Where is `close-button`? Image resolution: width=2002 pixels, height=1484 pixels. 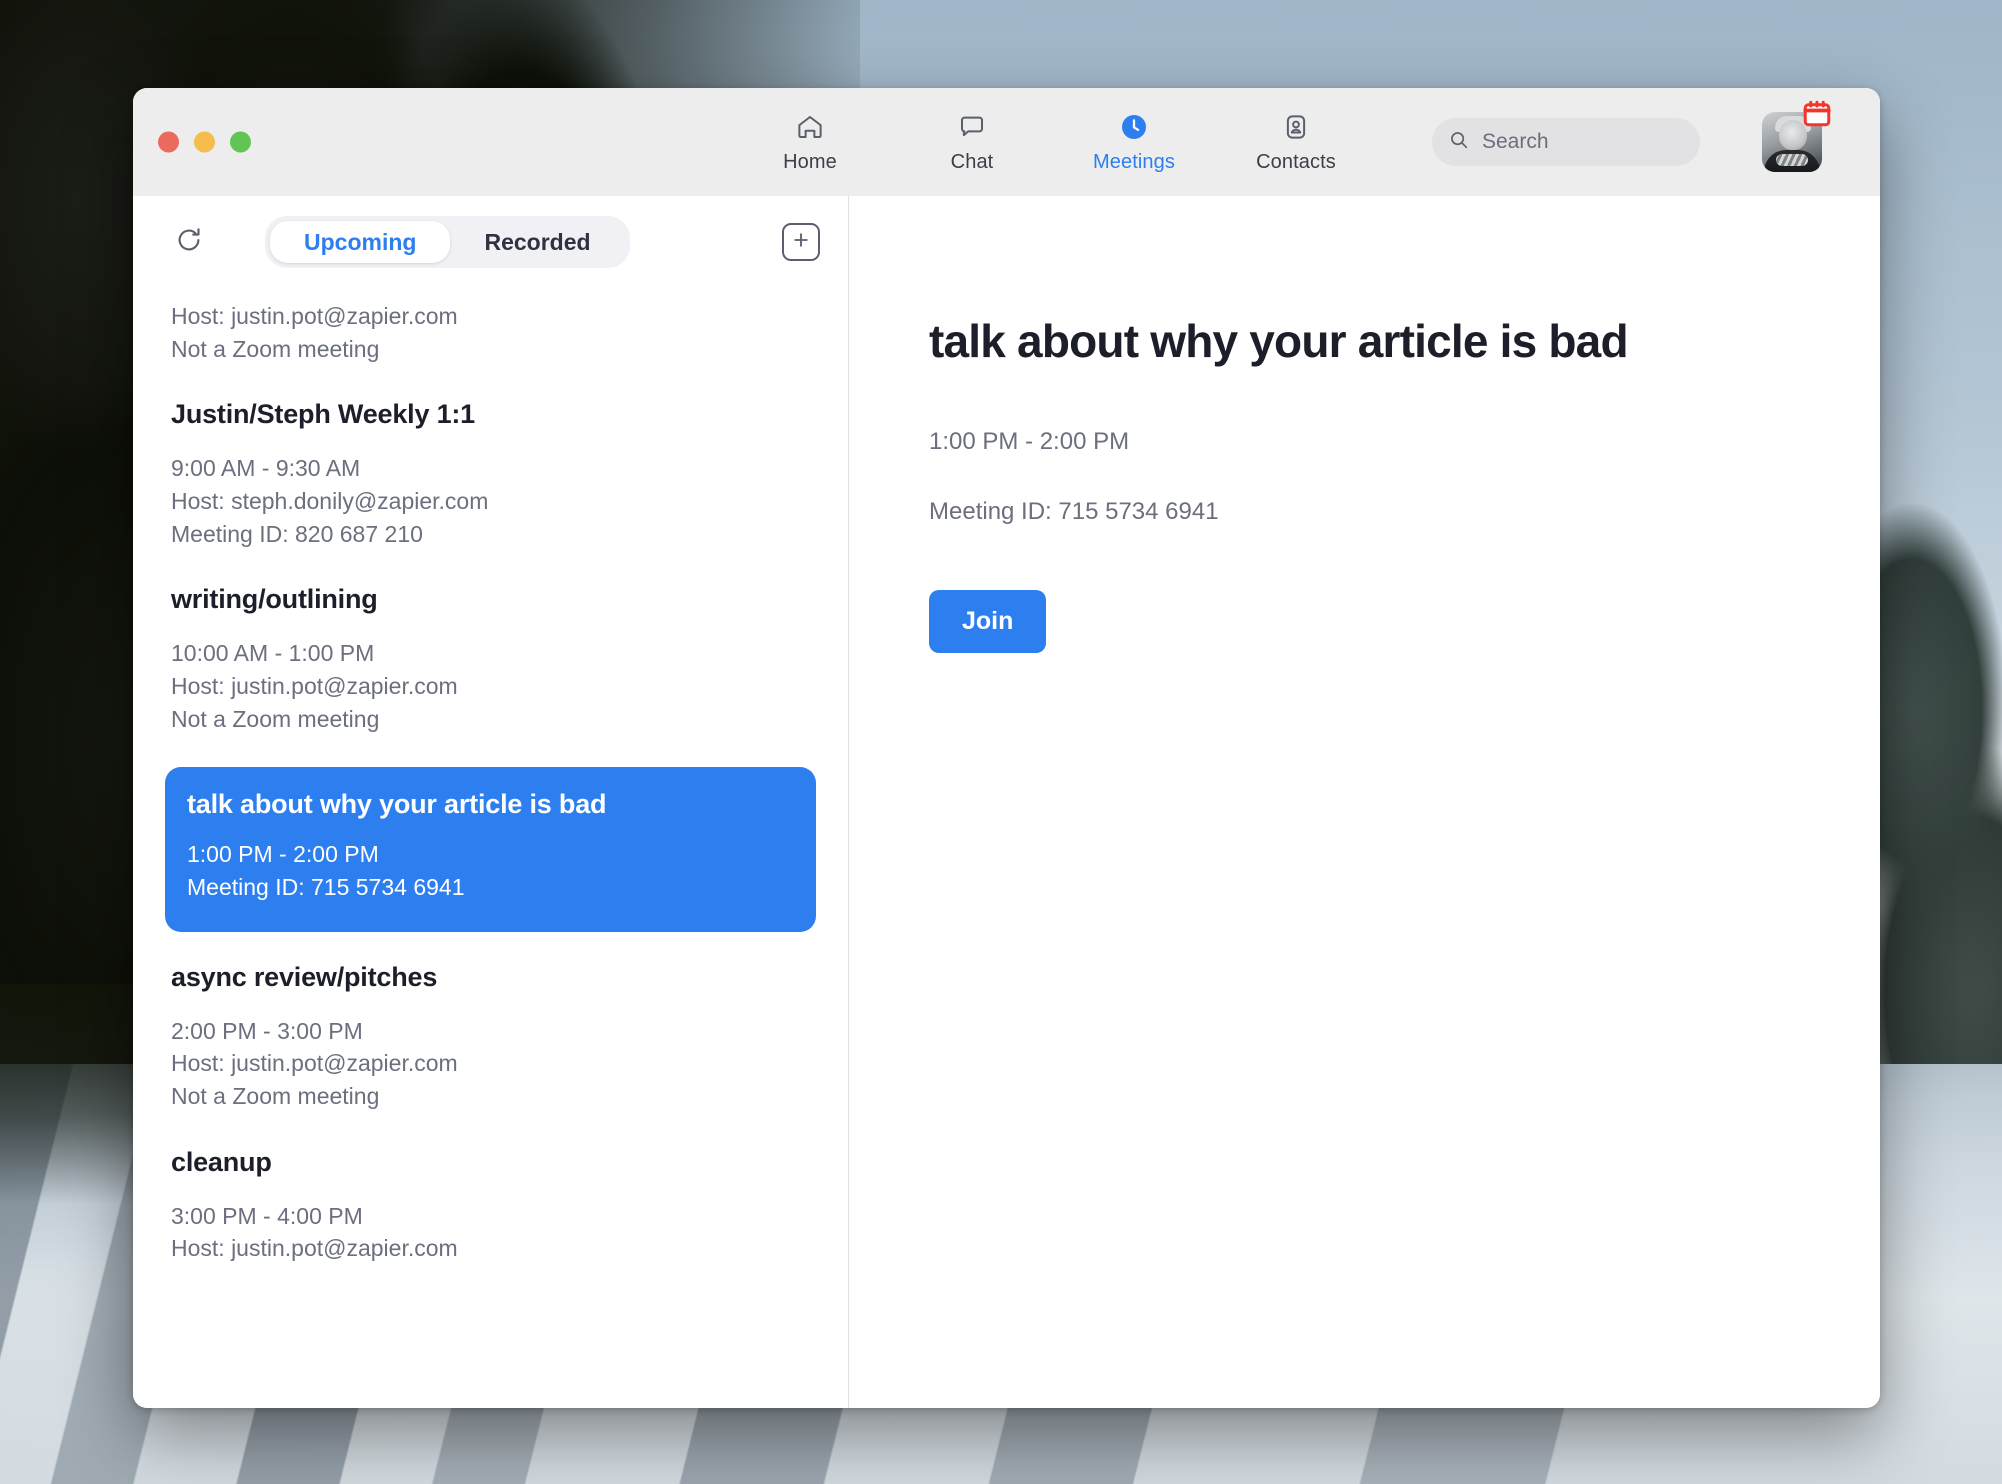
close-button is located at coordinates (168, 142).